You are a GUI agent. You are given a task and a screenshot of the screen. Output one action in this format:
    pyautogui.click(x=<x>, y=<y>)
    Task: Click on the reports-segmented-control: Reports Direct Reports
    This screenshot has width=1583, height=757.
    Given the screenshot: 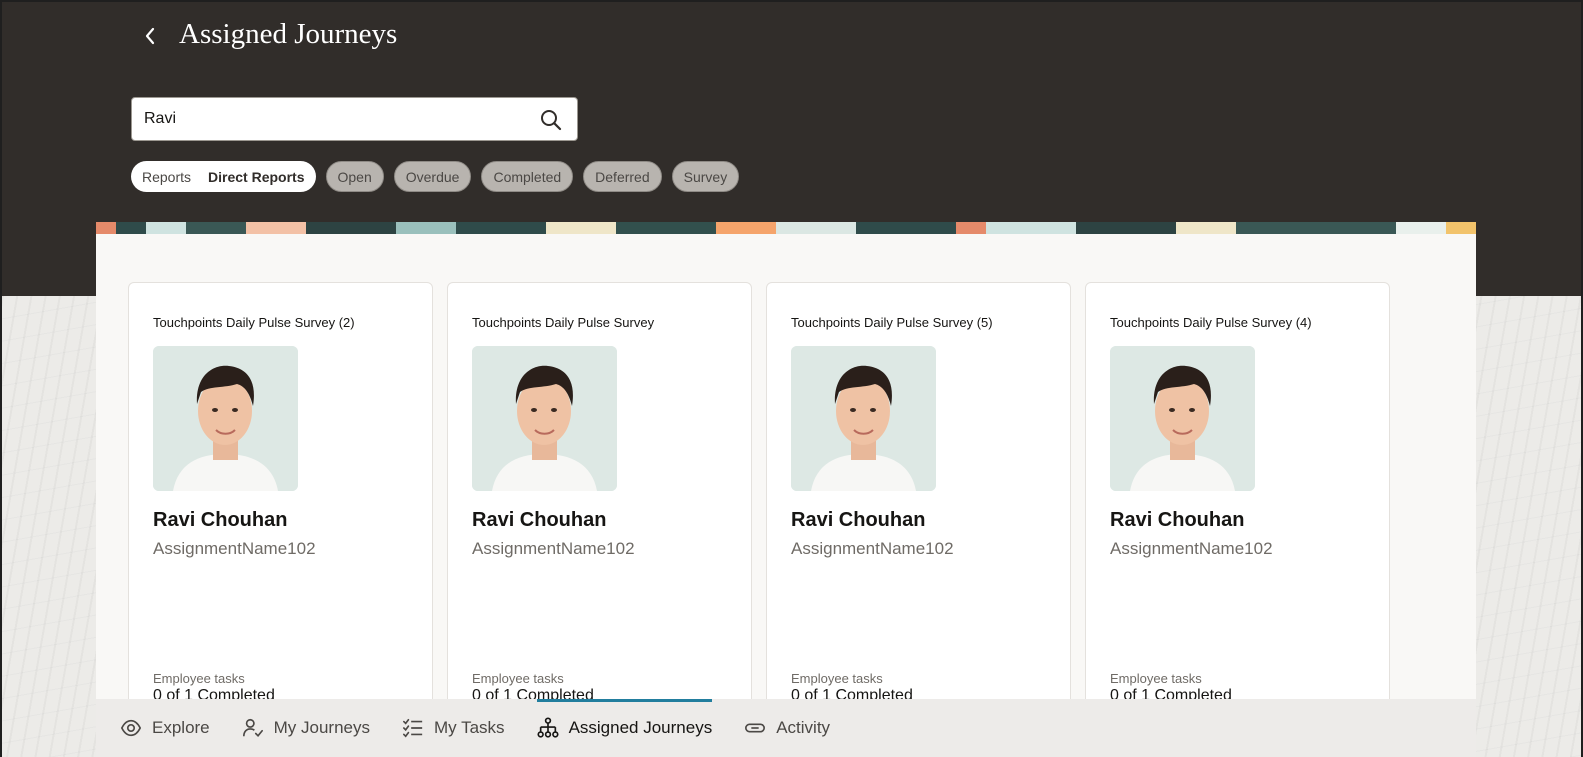 What is the action you would take?
    pyautogui.click(x=223, y=176)
    